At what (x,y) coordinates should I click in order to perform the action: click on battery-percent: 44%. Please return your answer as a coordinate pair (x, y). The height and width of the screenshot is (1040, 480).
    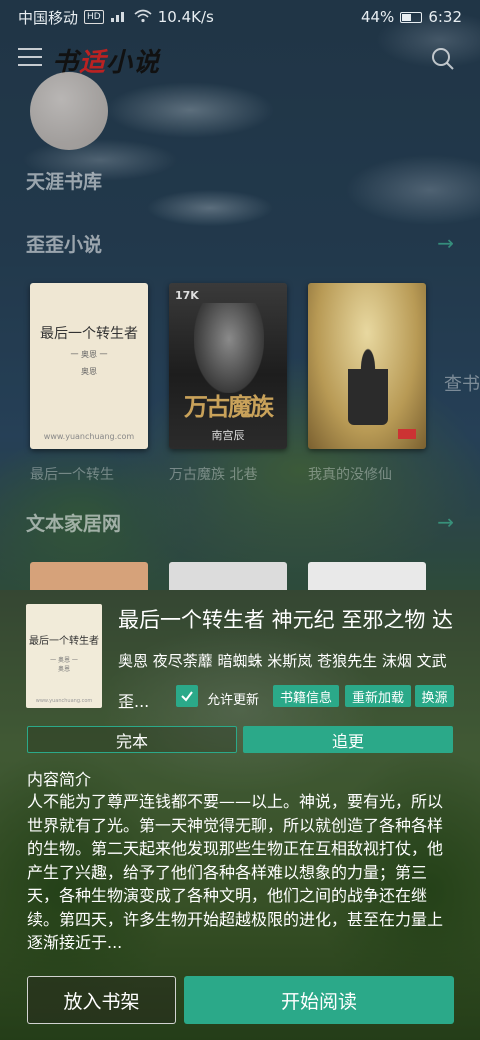
    Looking at the image, I should click on (377, 17).